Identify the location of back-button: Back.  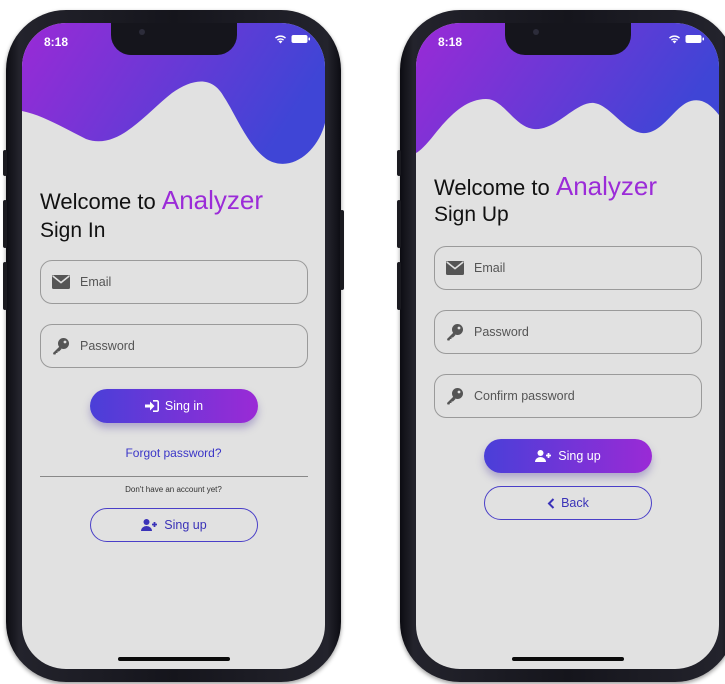
(568, 503).